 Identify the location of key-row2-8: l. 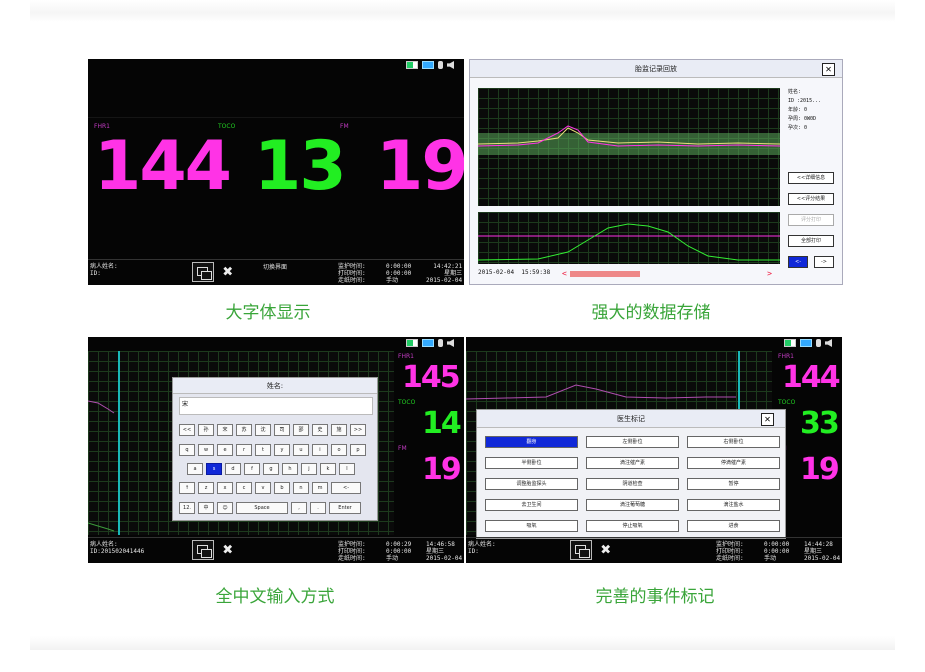
(347, 469).